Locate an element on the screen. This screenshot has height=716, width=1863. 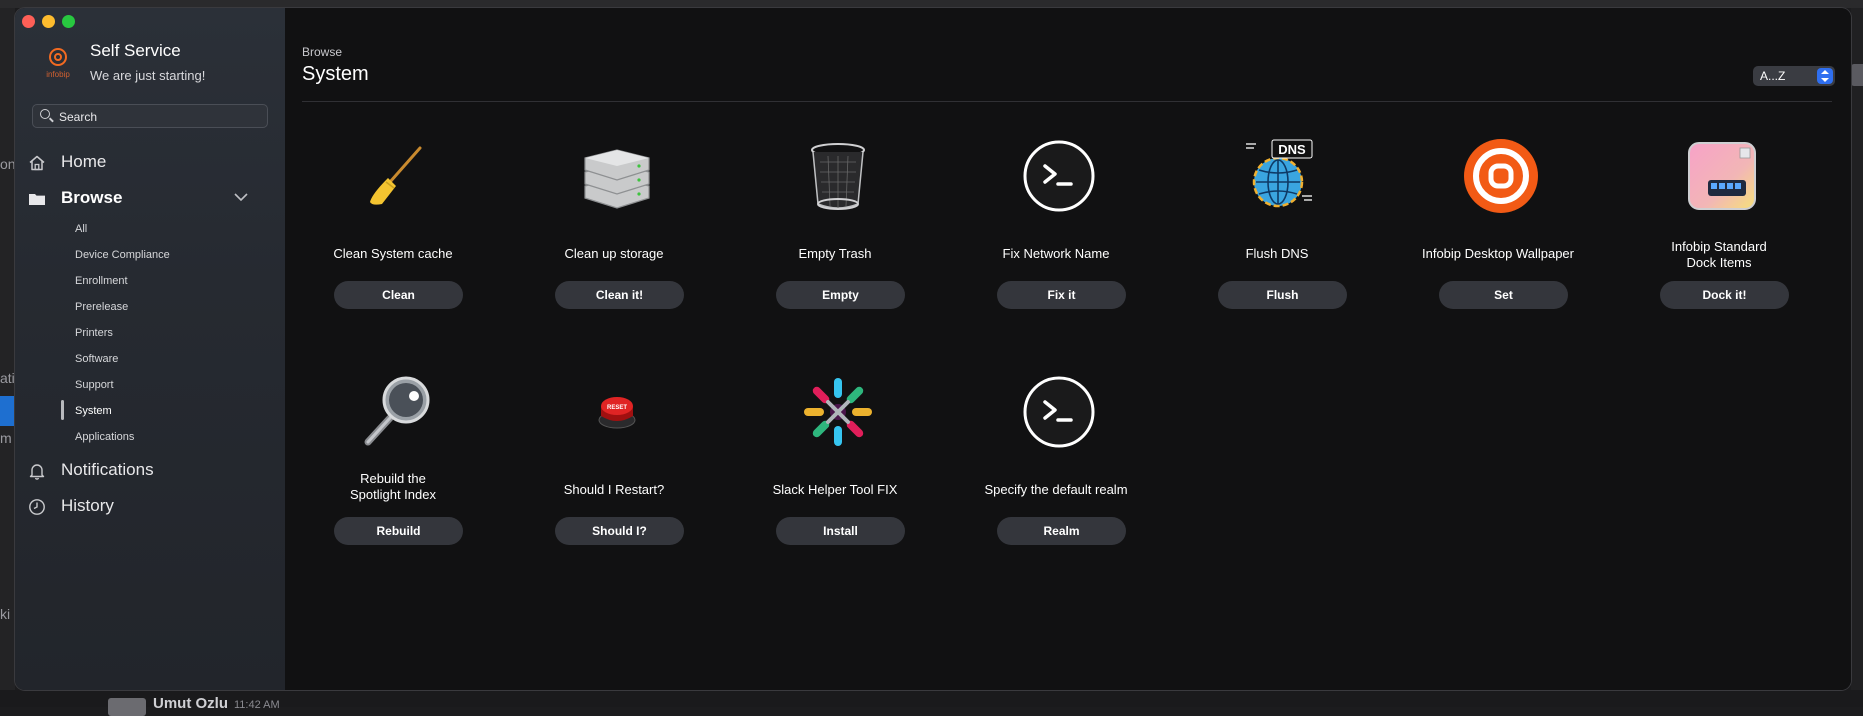
item-card: Infobip Desktop Wallpaper Set is located at coordinates (1498, 238).